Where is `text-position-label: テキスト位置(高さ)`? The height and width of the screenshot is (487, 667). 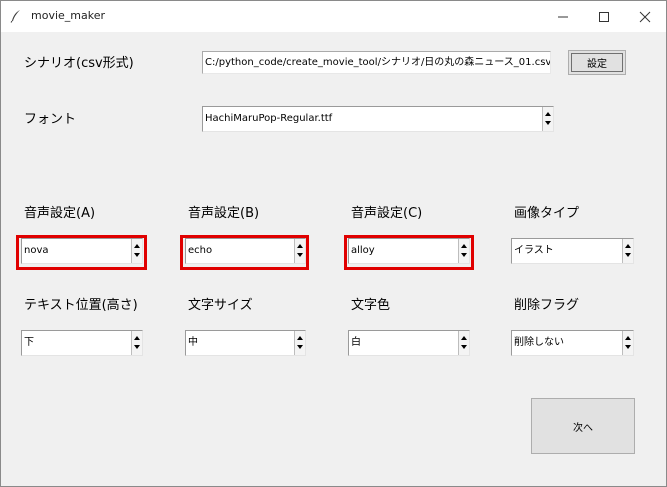
text-position-label: テキスト位置(高さ) is located at coordinates (81, 305).